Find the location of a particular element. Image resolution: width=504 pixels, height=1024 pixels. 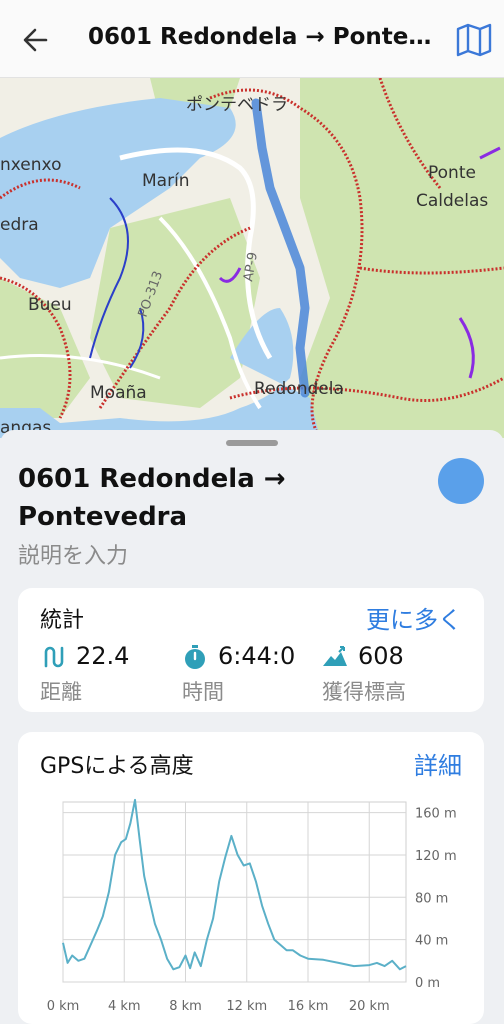

y-tick-label: 160 m is located at coordinates (436, 814).